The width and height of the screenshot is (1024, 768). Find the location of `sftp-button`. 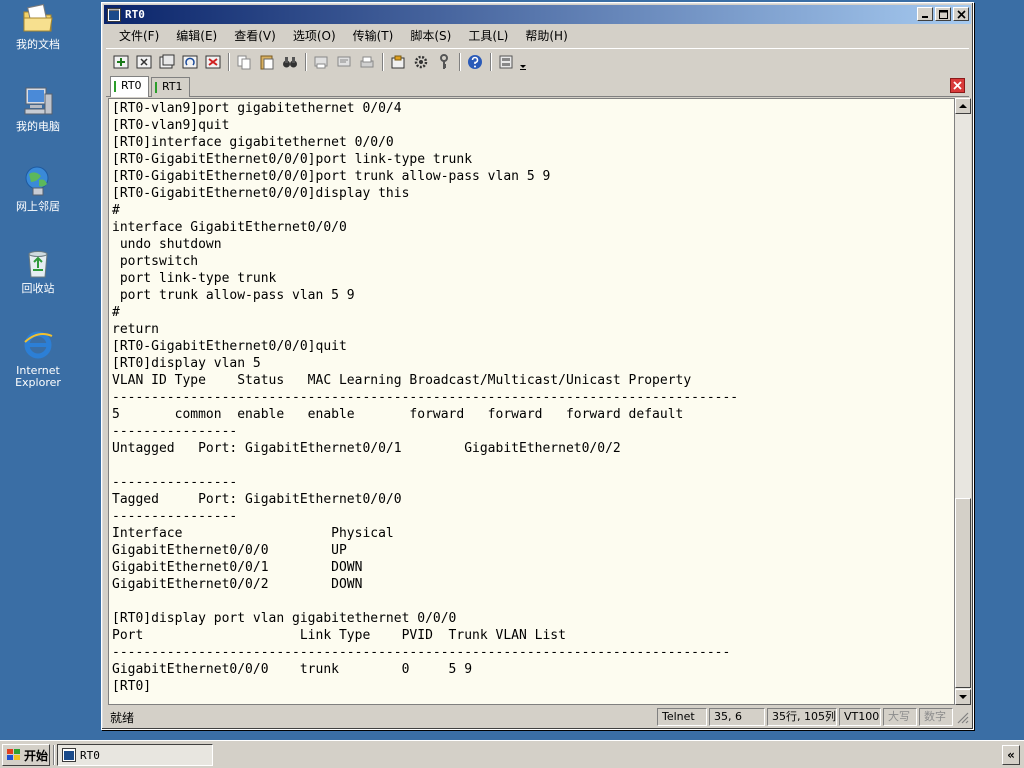

sftp-button is located at coordinates (506, 62).